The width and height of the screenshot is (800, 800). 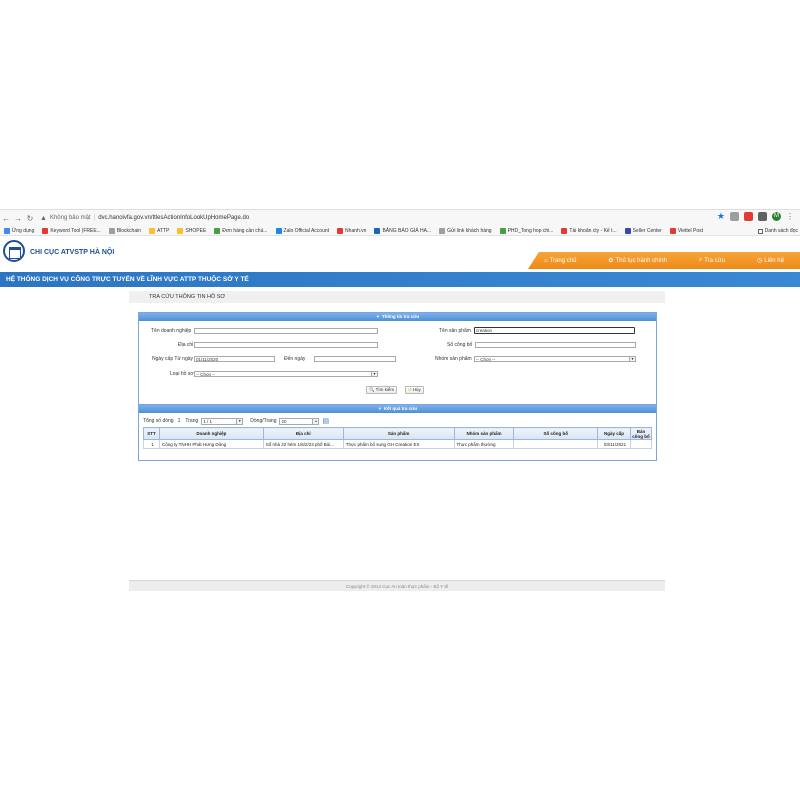 I want to click on cancel-button-label: Hủy, so click(x=416, y=389).